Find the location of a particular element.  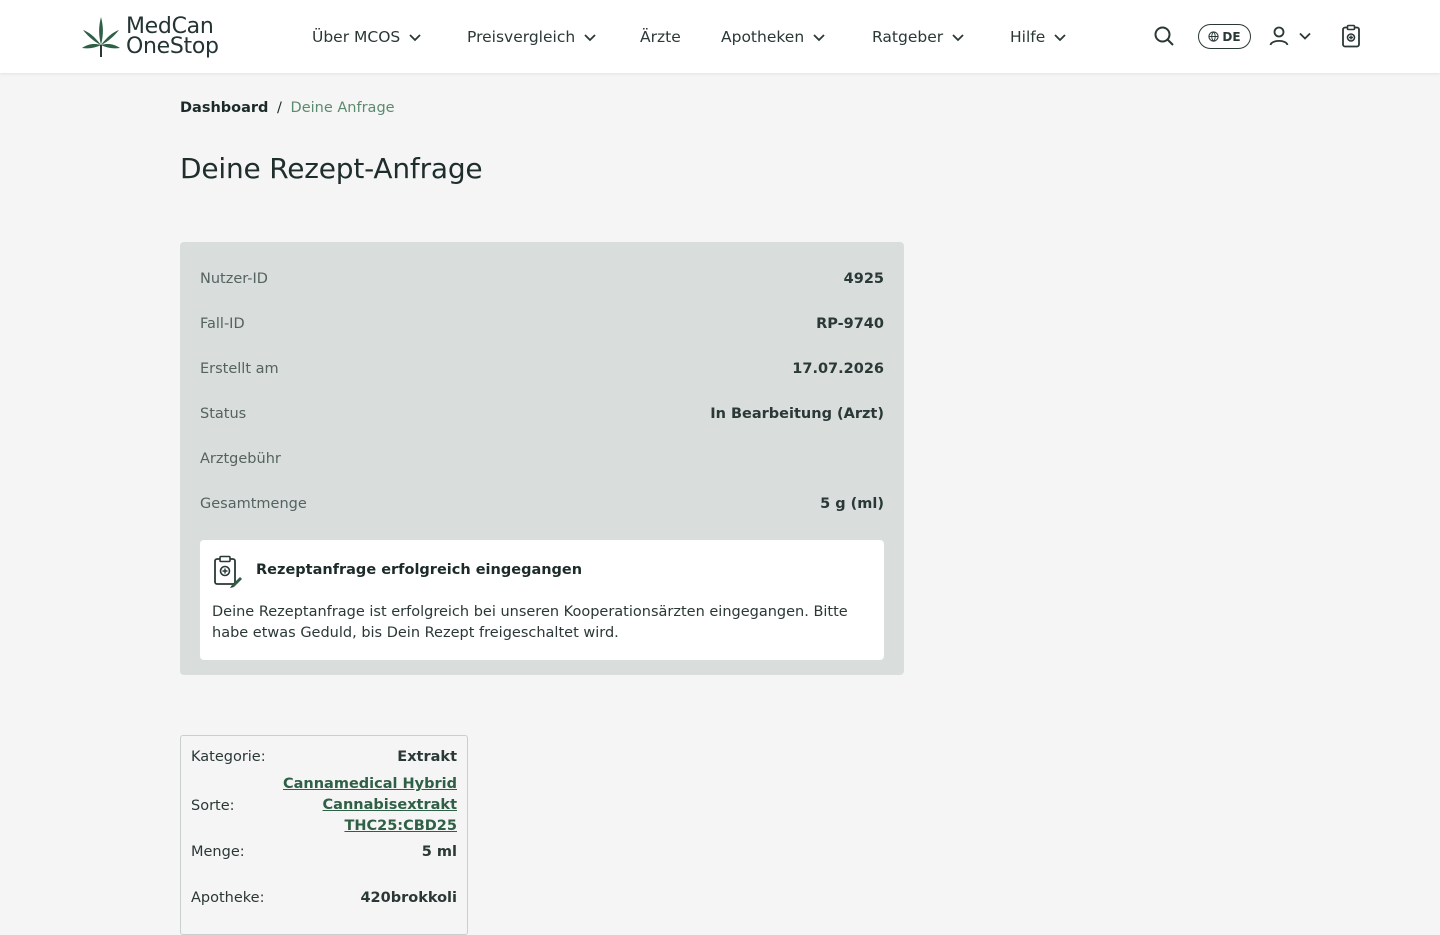

nav-ueber-mcos: Über MCOS is located at coordinates (367, 37).